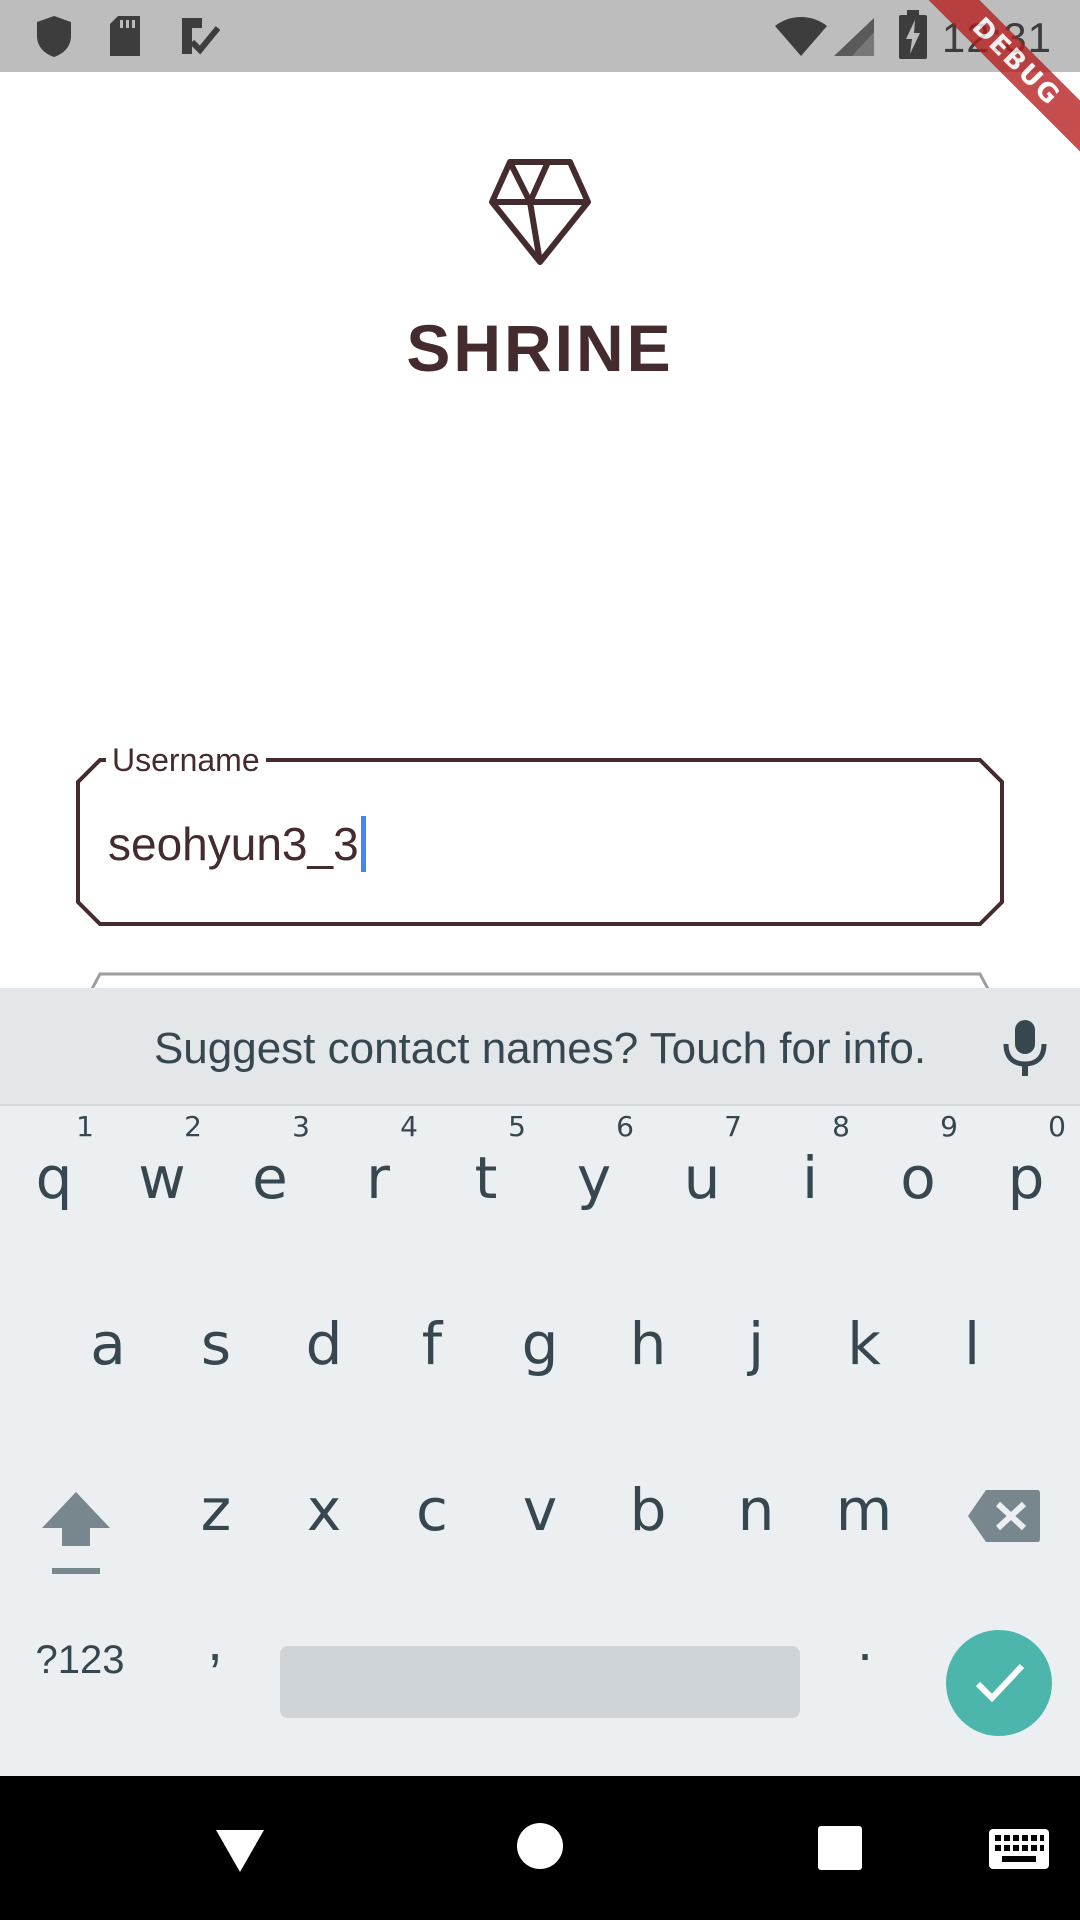 The height and width of the screenshot is (1920, 1080). What do you see at coordinates (1019, 1851) in the screenshot?
I see `keyboard-icon` at bounding box center [1019, 1851].